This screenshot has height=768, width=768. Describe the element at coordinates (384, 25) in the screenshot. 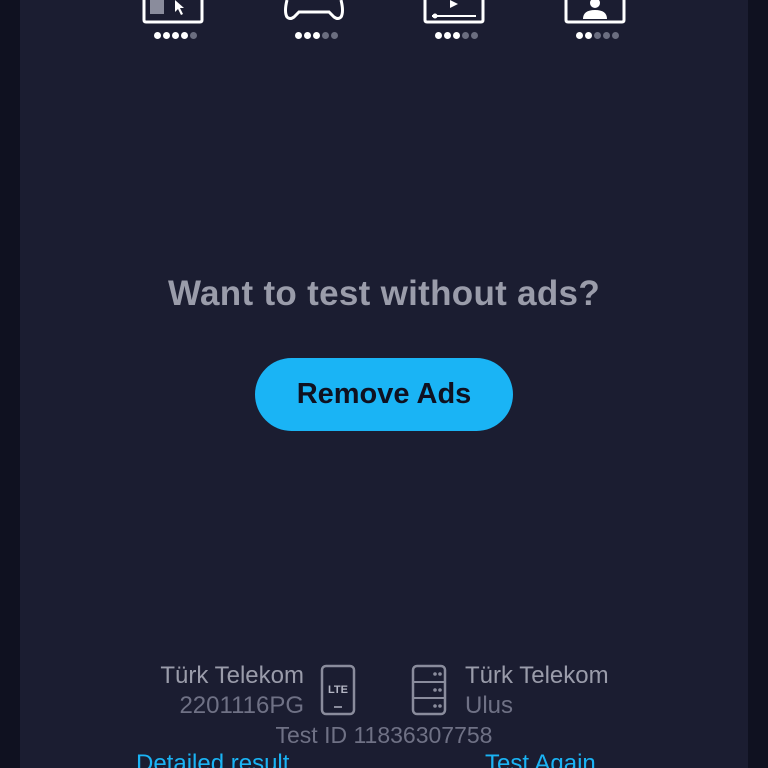

I see `quality-ratings` at that location.